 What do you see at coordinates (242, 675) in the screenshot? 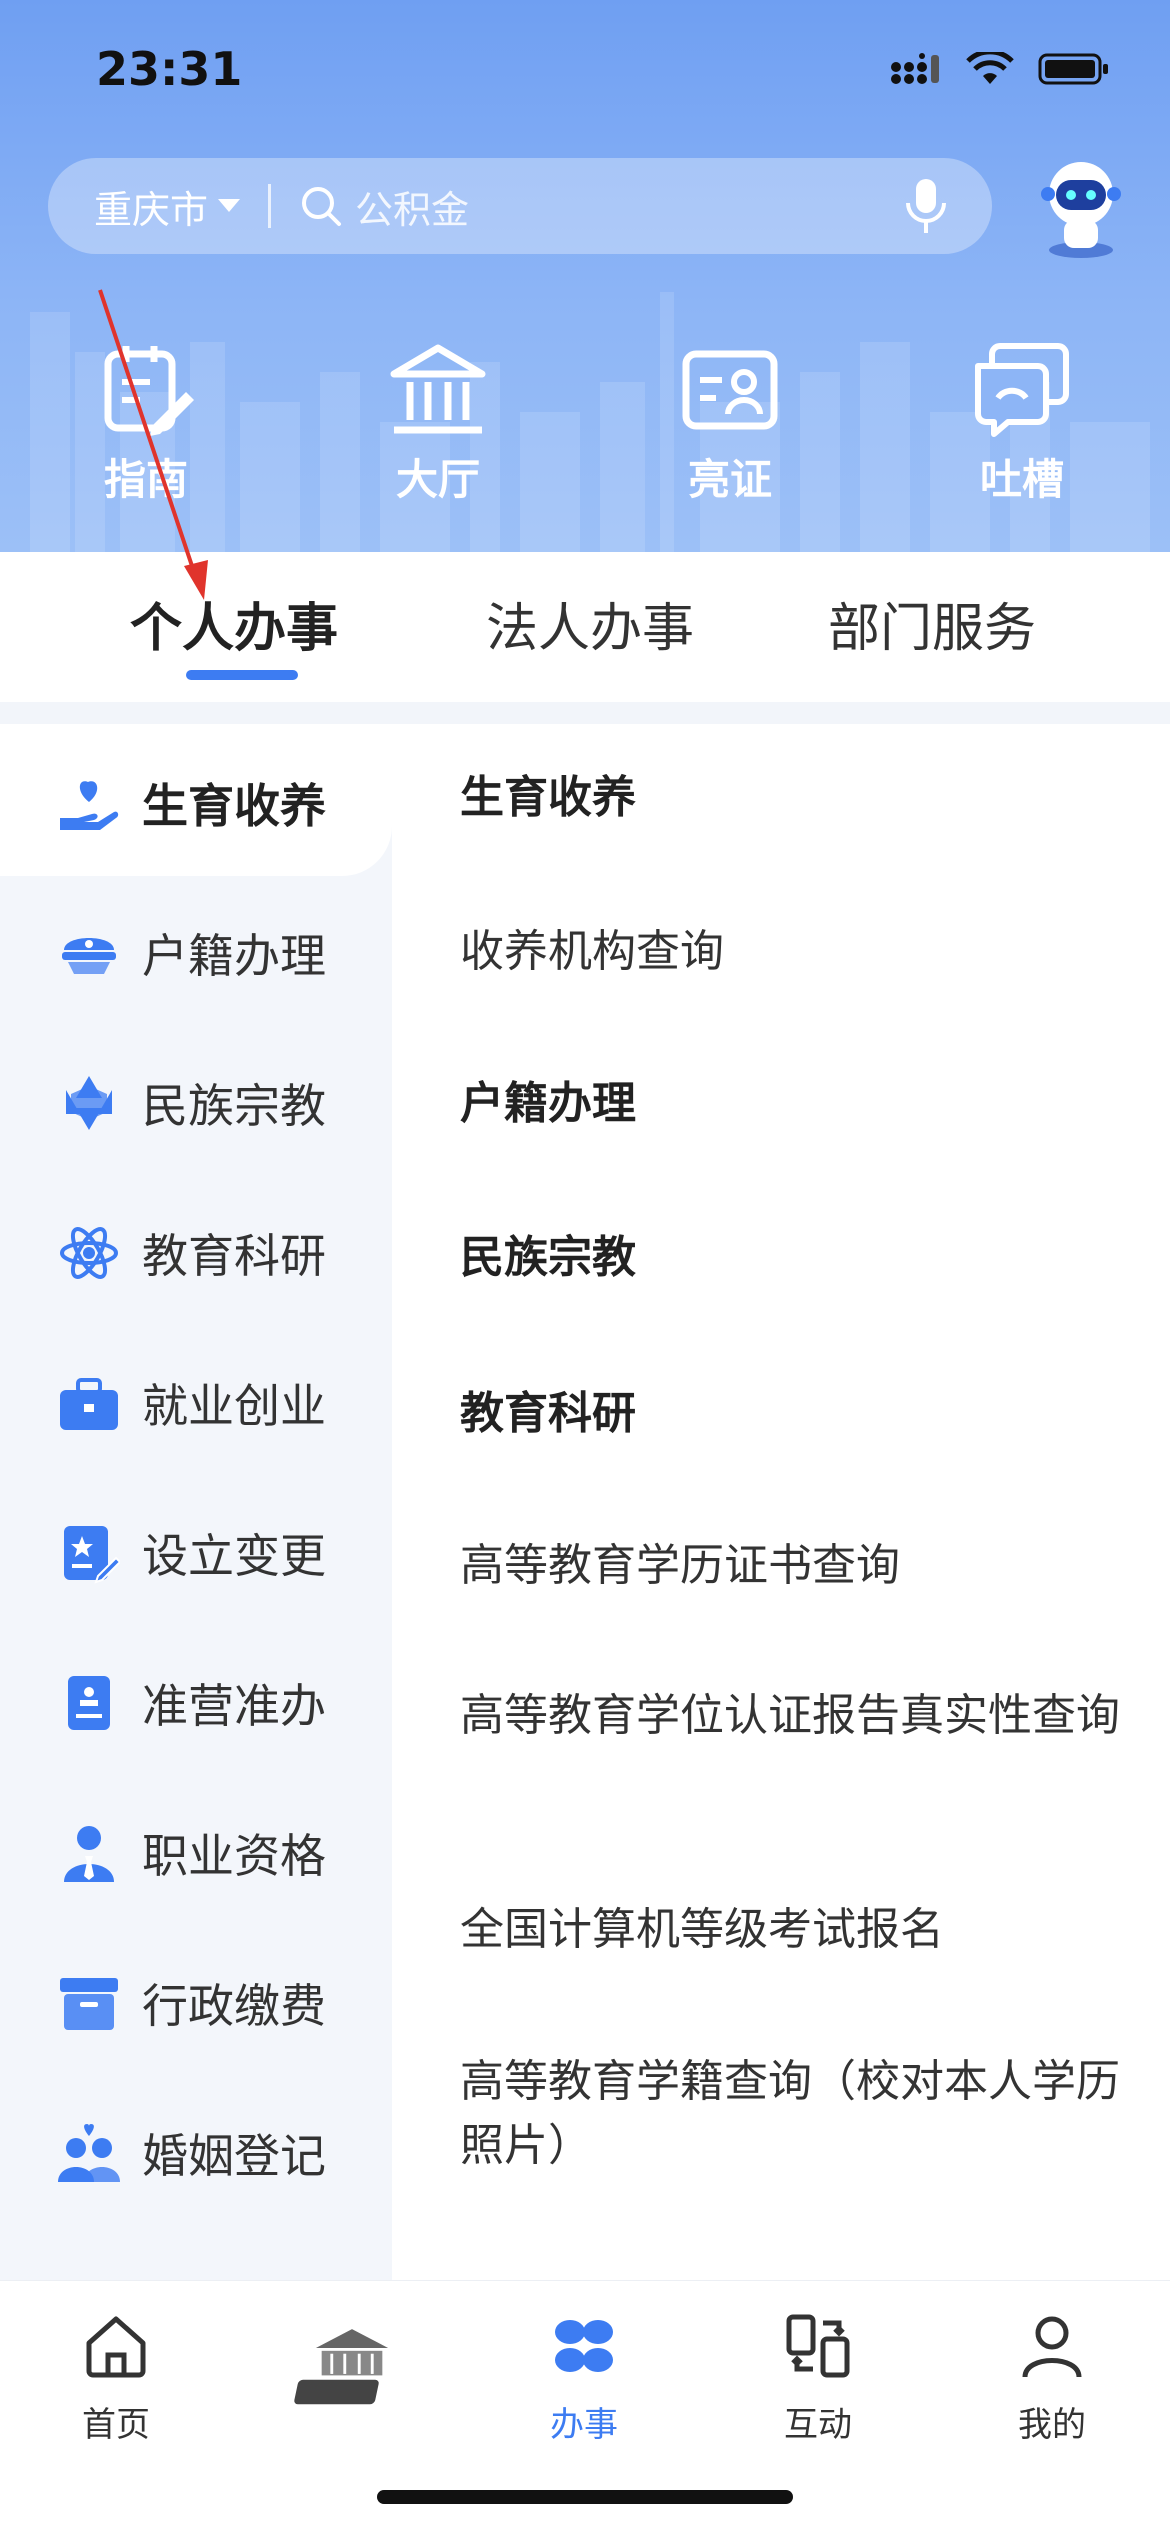
I see `active-tab-indicator` at bounding box center [242, 675].